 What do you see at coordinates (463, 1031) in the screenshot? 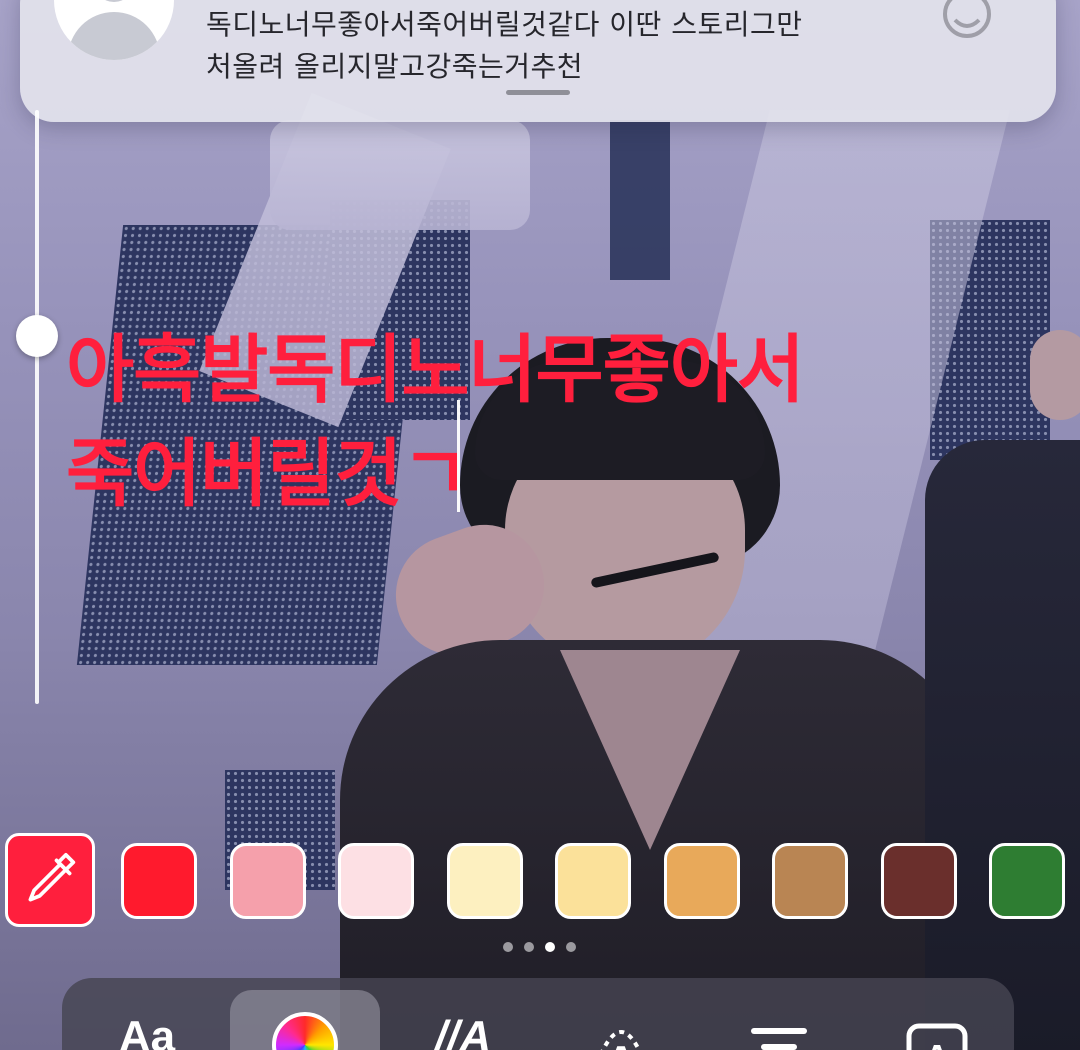
I see `text-effect-label: //A` at bounding box center [463, 1031].